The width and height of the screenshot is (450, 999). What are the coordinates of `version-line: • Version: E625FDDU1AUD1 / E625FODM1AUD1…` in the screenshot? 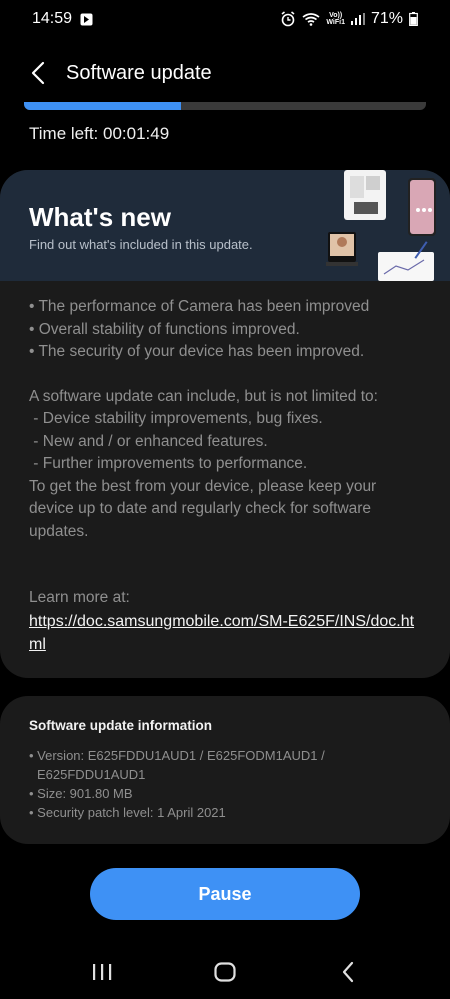 It's located at (177, 755).